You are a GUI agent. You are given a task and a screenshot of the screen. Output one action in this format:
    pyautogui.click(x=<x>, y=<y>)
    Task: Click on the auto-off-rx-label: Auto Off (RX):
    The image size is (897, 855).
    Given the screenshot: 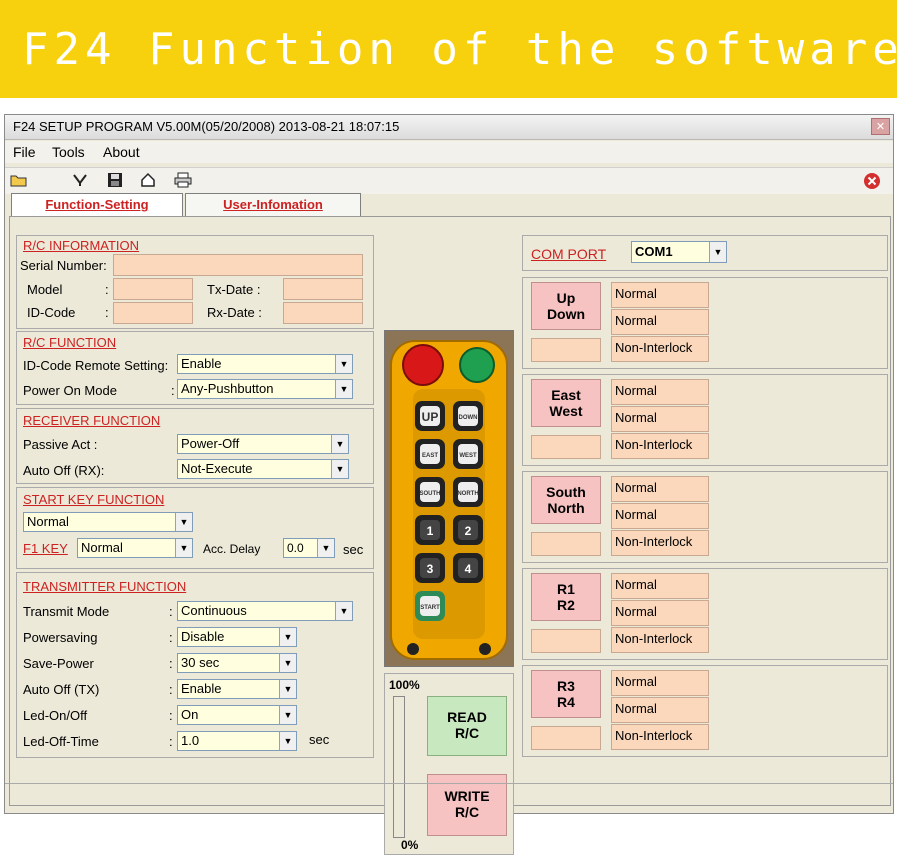 What is the action you would take?
    pyautogui.click(x=64, y=470)
    